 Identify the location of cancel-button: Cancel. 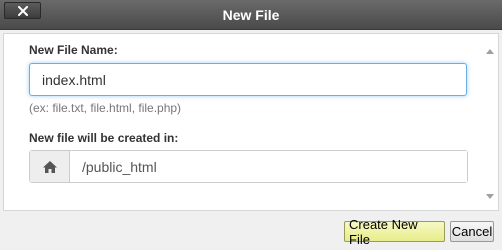
(472, 231).